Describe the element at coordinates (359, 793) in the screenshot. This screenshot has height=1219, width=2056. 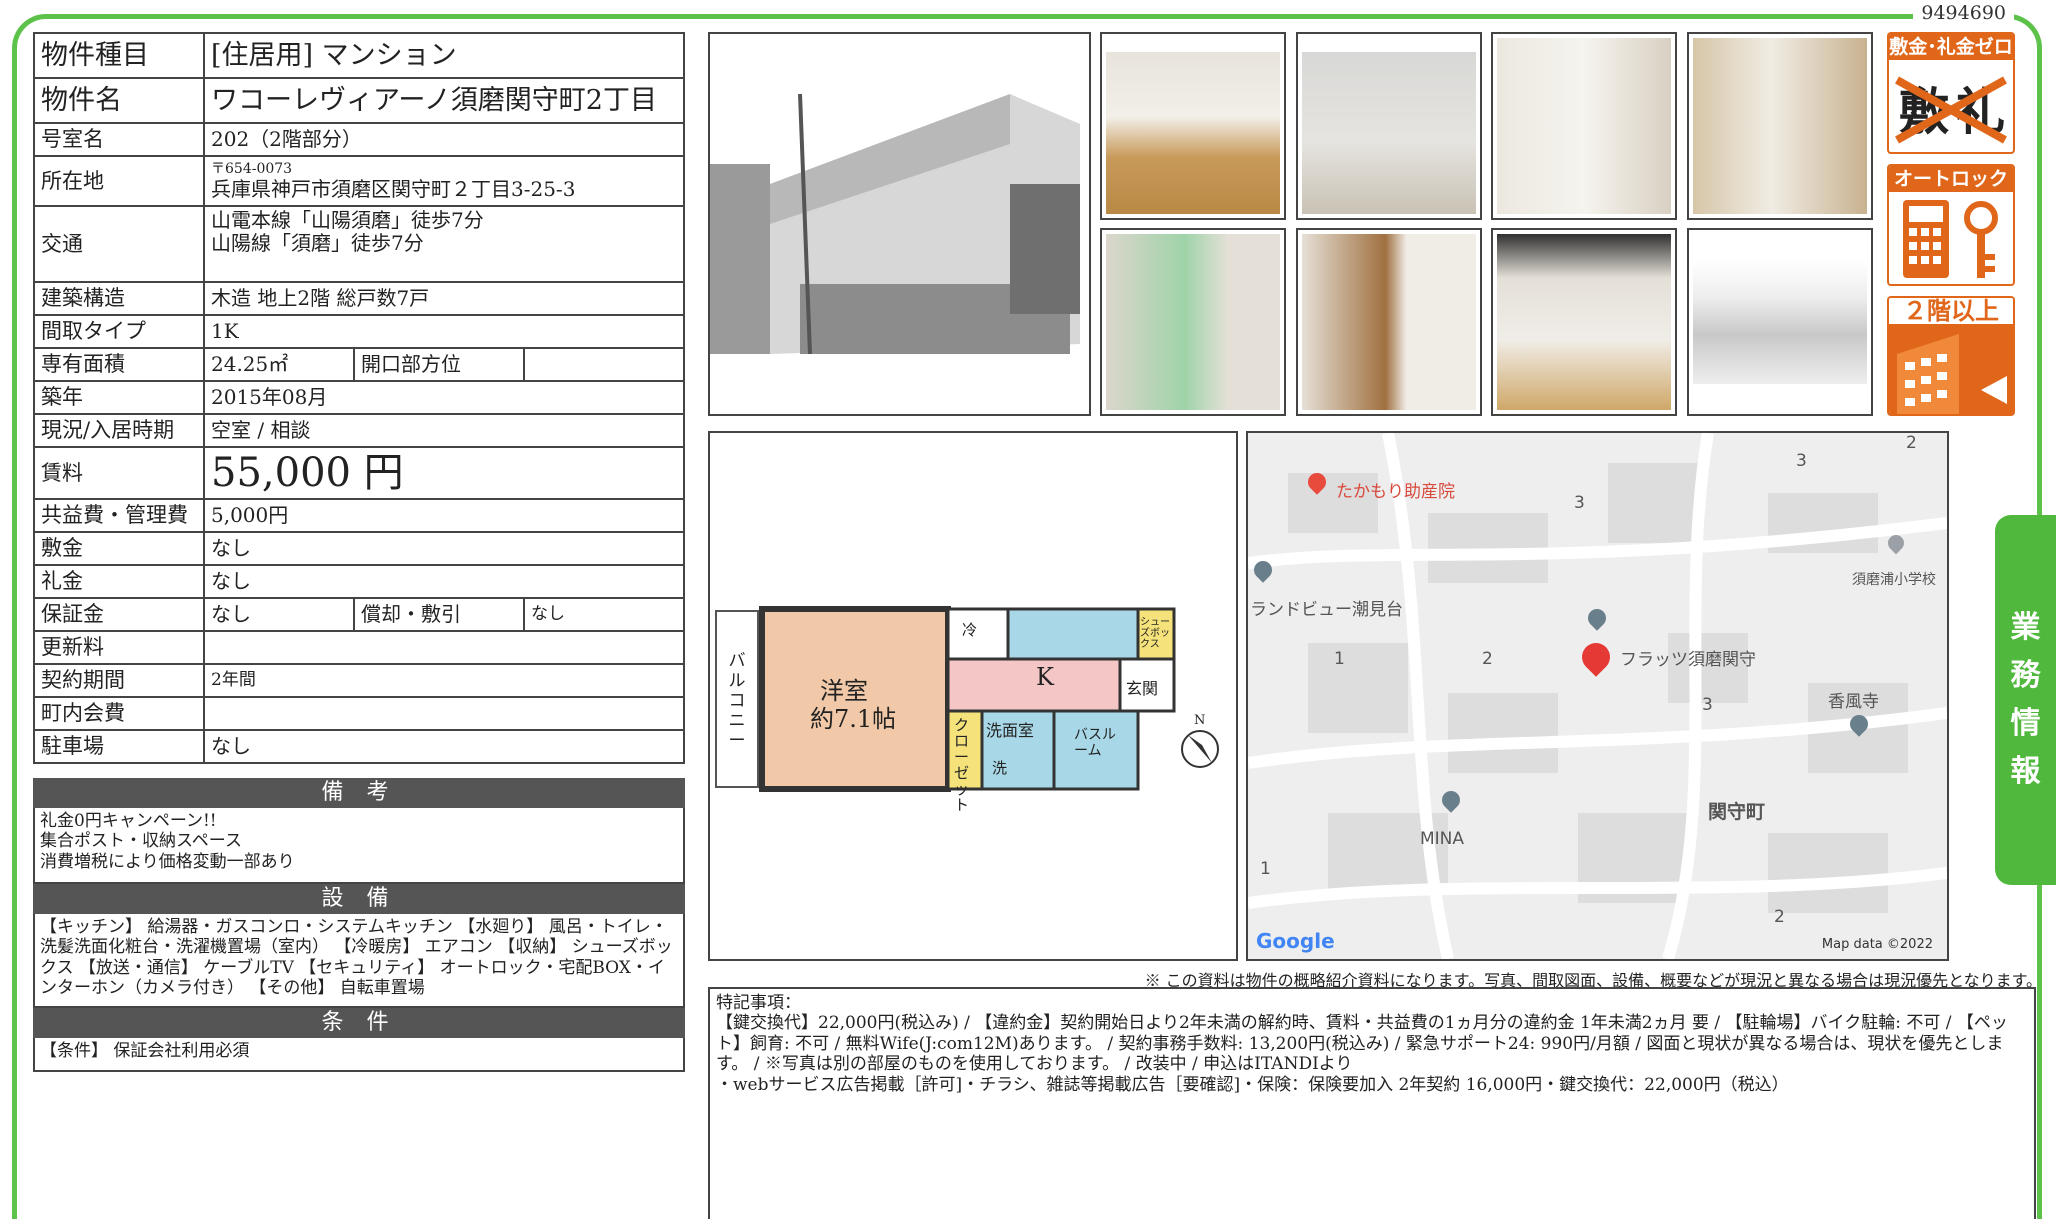
I see `remarks-header: 備 考` at that location.